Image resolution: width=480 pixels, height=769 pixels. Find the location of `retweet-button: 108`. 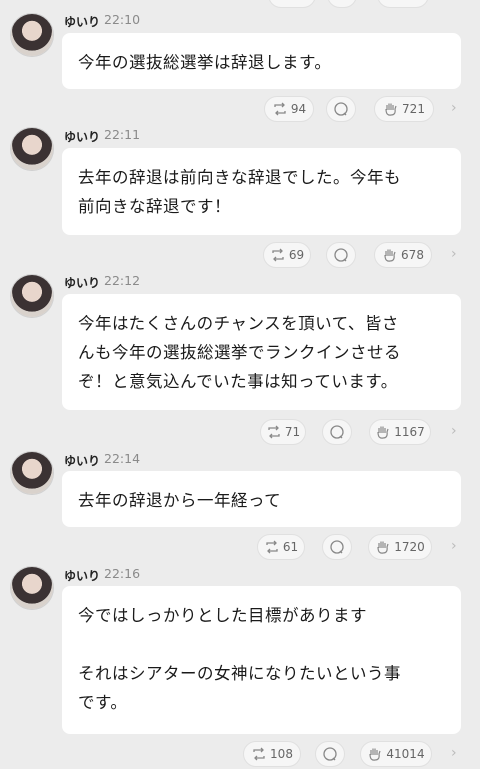

retweet-button: 108 is located at coordinates (272, 754).